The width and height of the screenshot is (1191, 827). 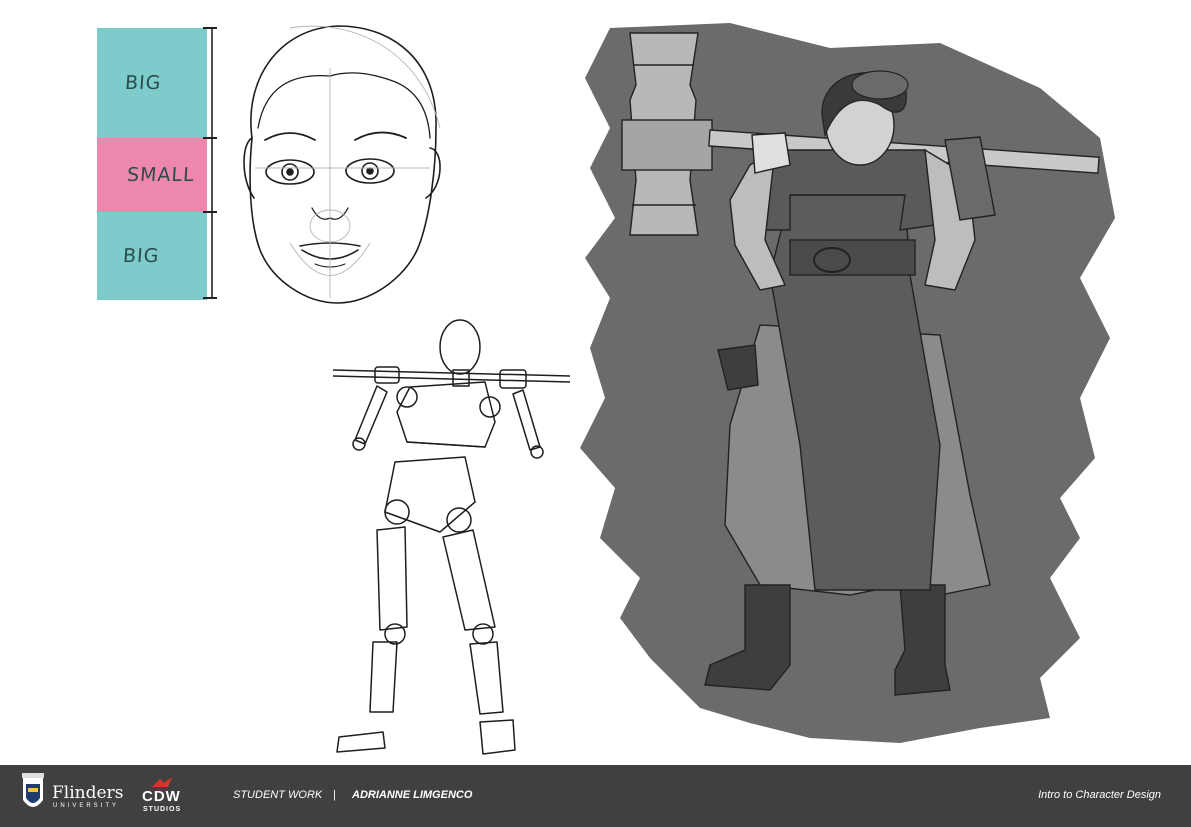 What do you see at coordinates (412, 795) in the screenshot?
I see `author-name: ADRIANNE LIMGENCO` at bounding box center [412, 795].